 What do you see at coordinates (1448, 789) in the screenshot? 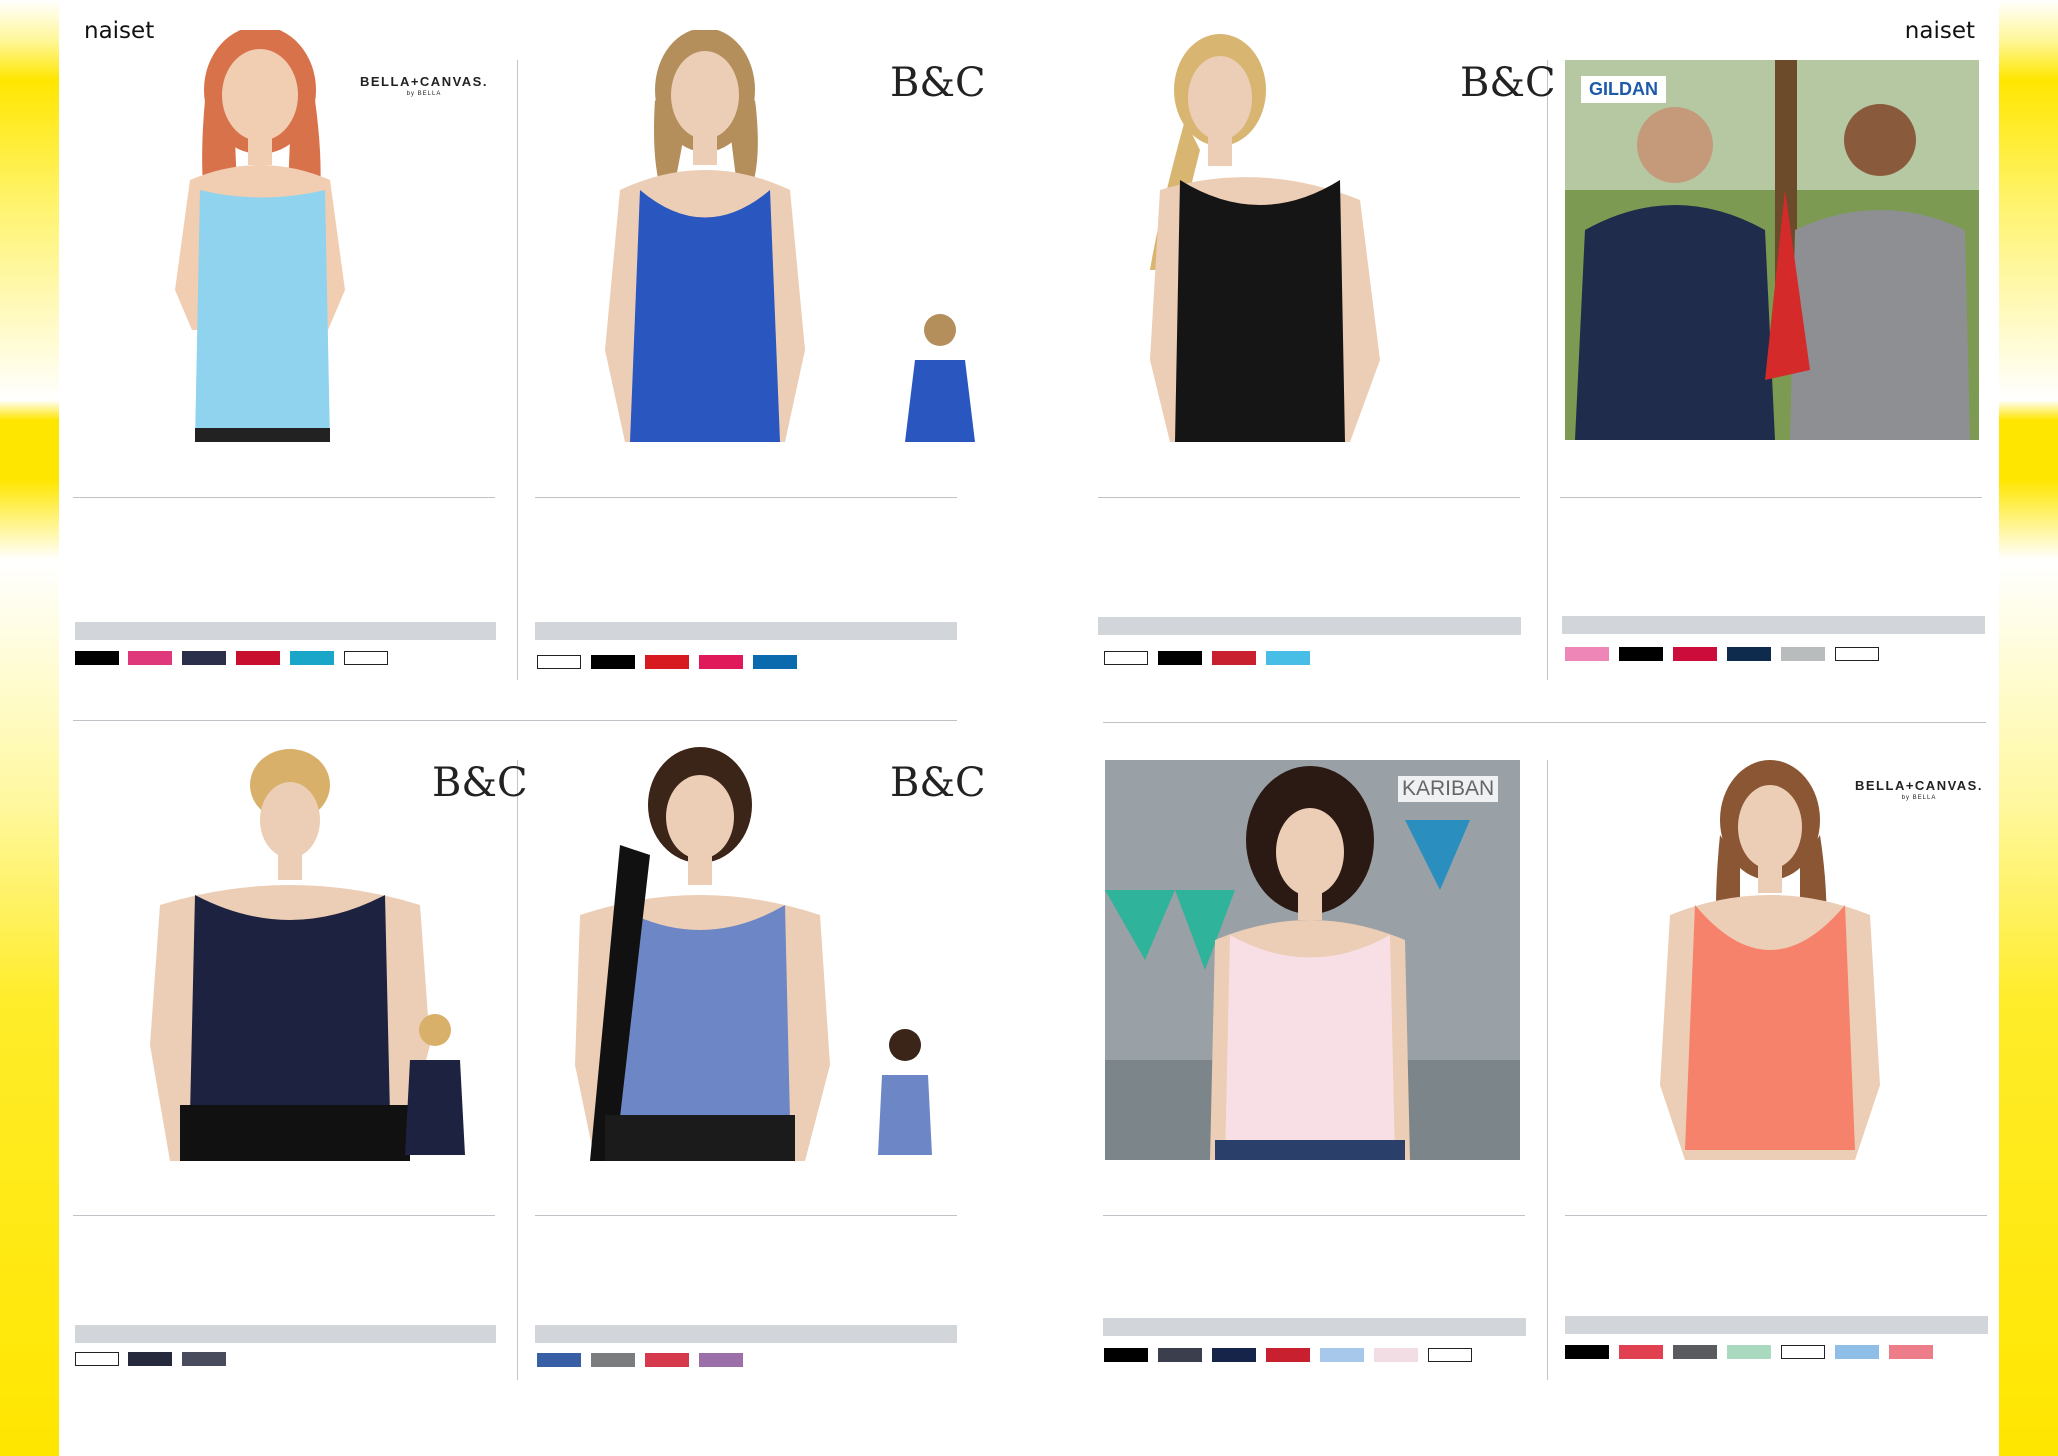
I see `brand-logo-kariban: KARIBAN` at bounding box center [1448, 789].